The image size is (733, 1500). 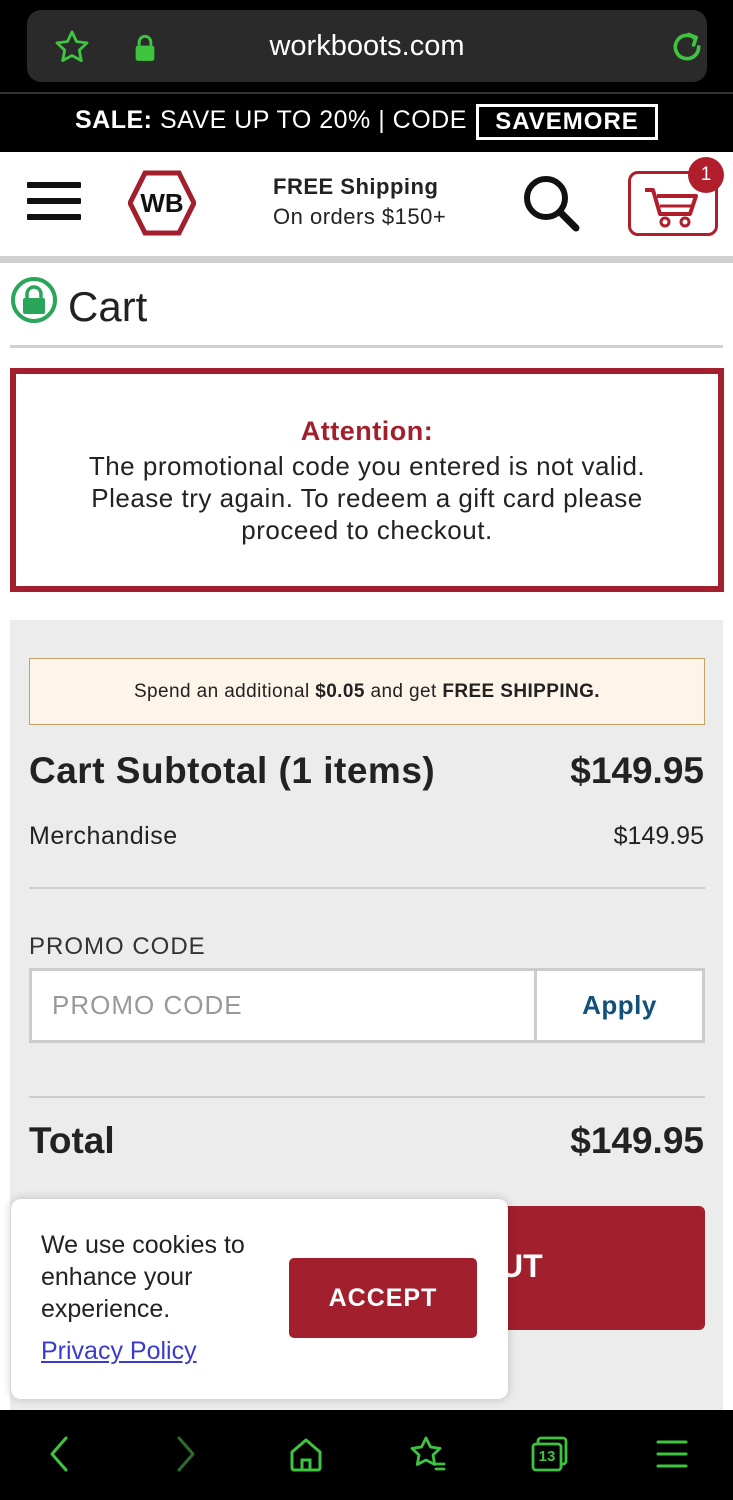 I want to click on logo-text: WB, so click(x=161, y=203).